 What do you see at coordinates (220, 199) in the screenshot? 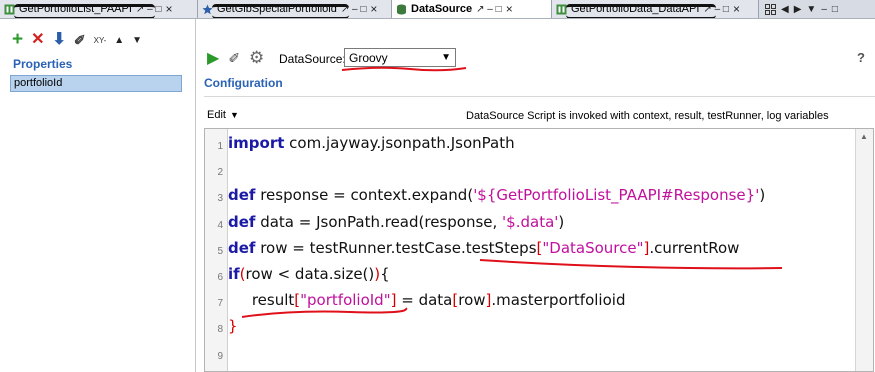
I see `line-number: 3` at bounding box center [220, 199].